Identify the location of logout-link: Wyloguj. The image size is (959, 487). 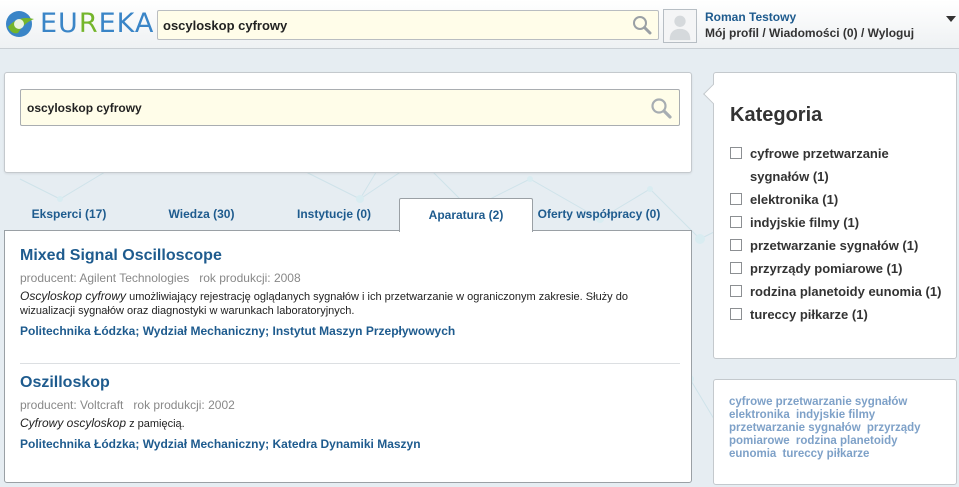
(891, 33).